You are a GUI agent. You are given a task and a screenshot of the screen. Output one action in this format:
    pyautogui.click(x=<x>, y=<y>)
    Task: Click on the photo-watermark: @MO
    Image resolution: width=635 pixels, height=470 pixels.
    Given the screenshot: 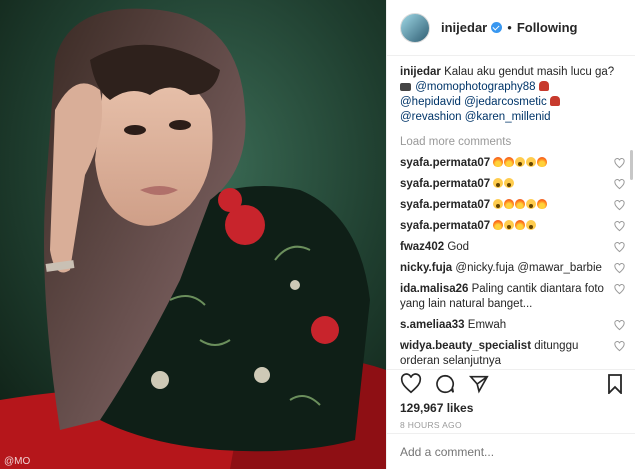 What is the action you would take?
    pyautogui.click(x=17, y=461)
    